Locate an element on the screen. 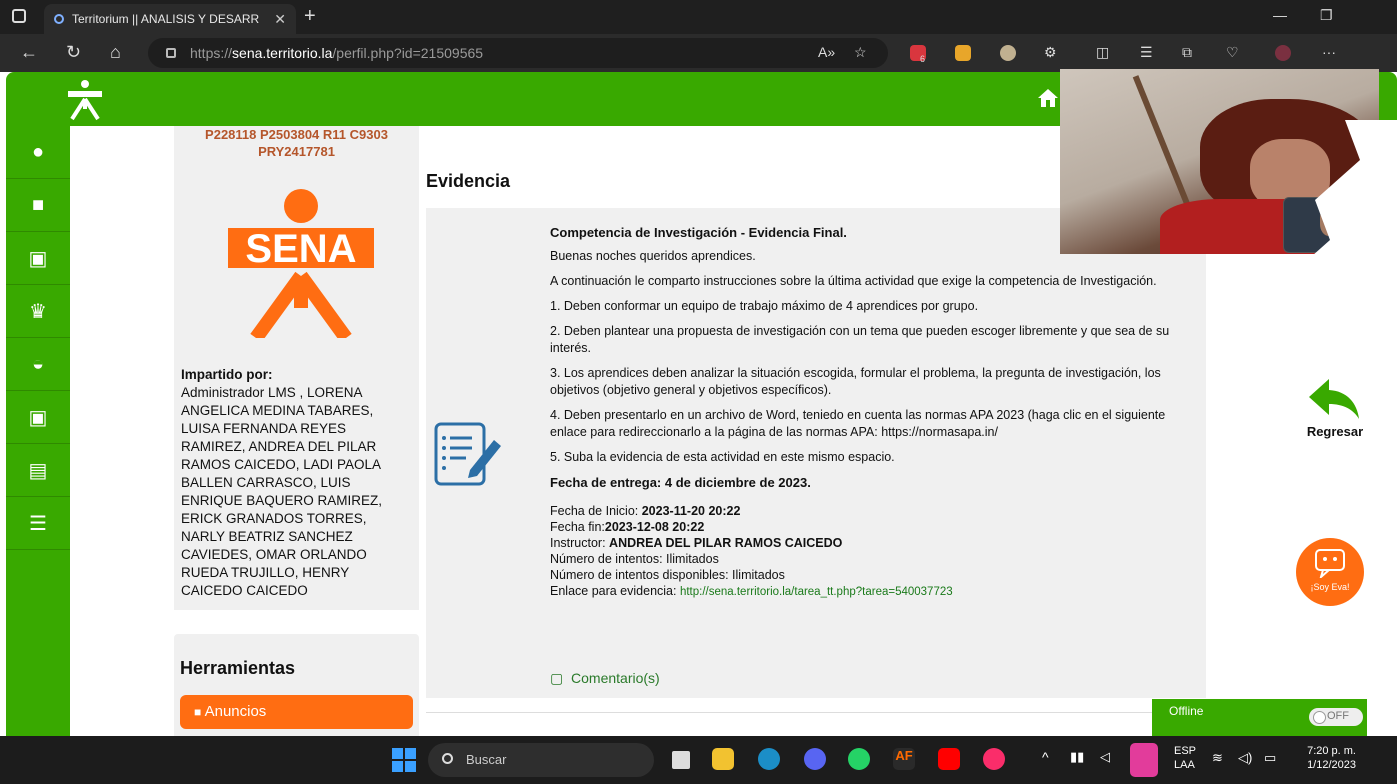  microphone-icon is located at coordinates (1144, 760).